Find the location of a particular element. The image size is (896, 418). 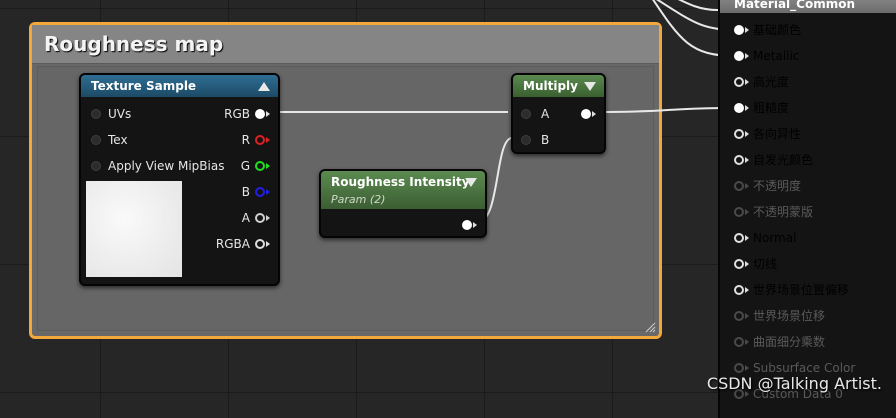

texture-sample-title: Texture Sample is located at coordinates (179, 86).